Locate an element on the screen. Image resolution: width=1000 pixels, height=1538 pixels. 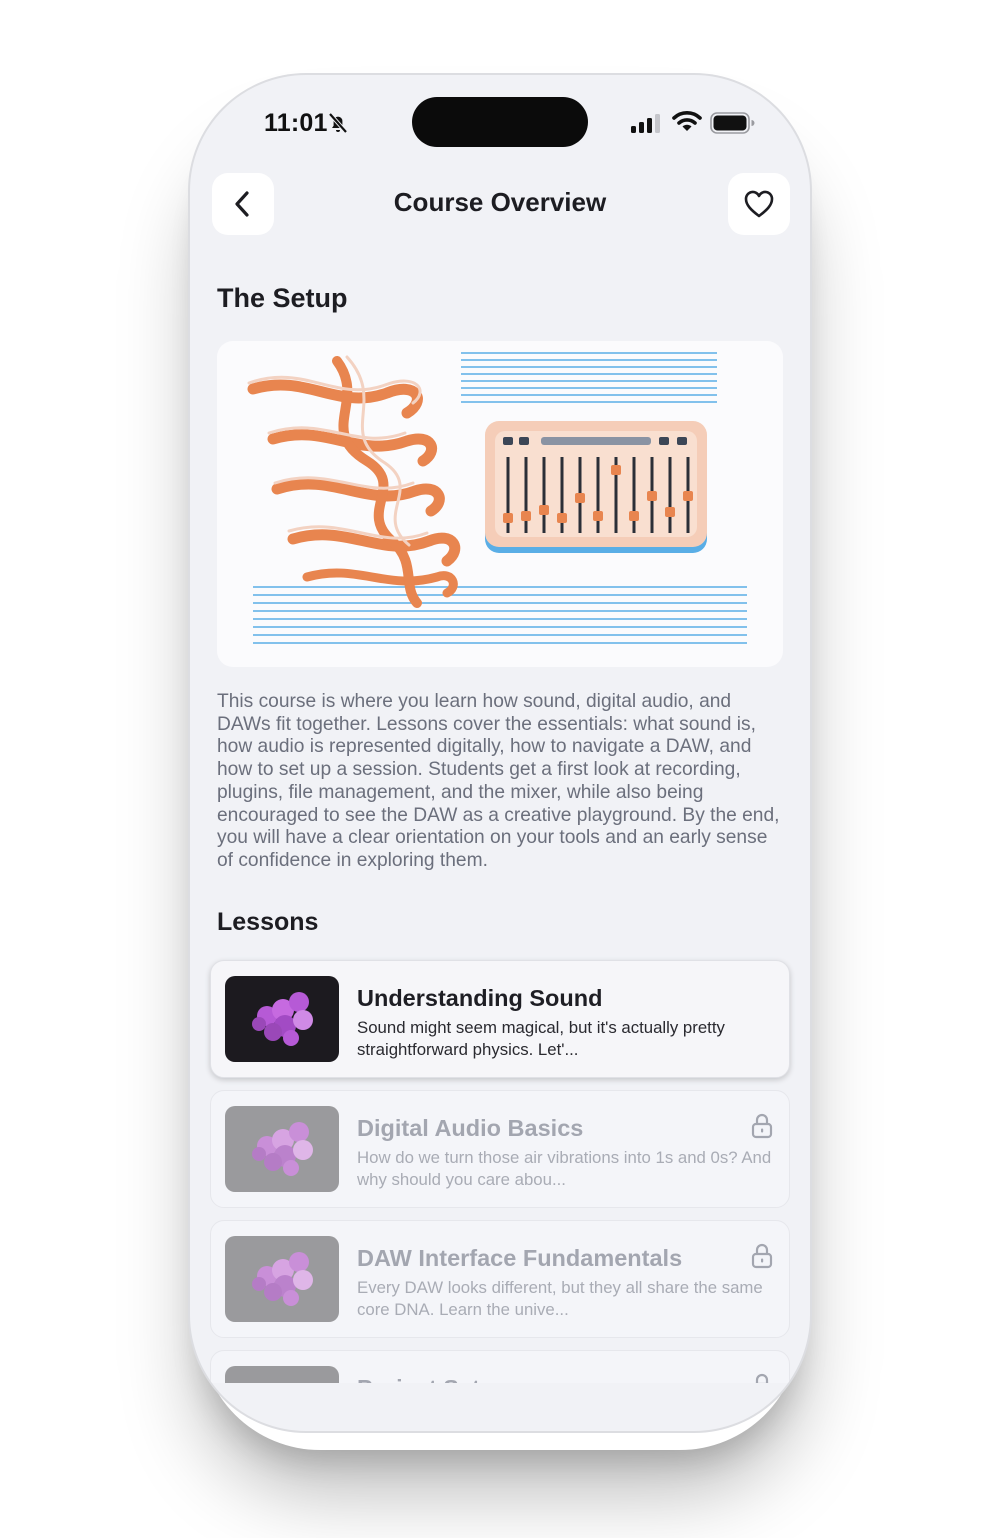
heart-icon is located at coordinates (759, 204).